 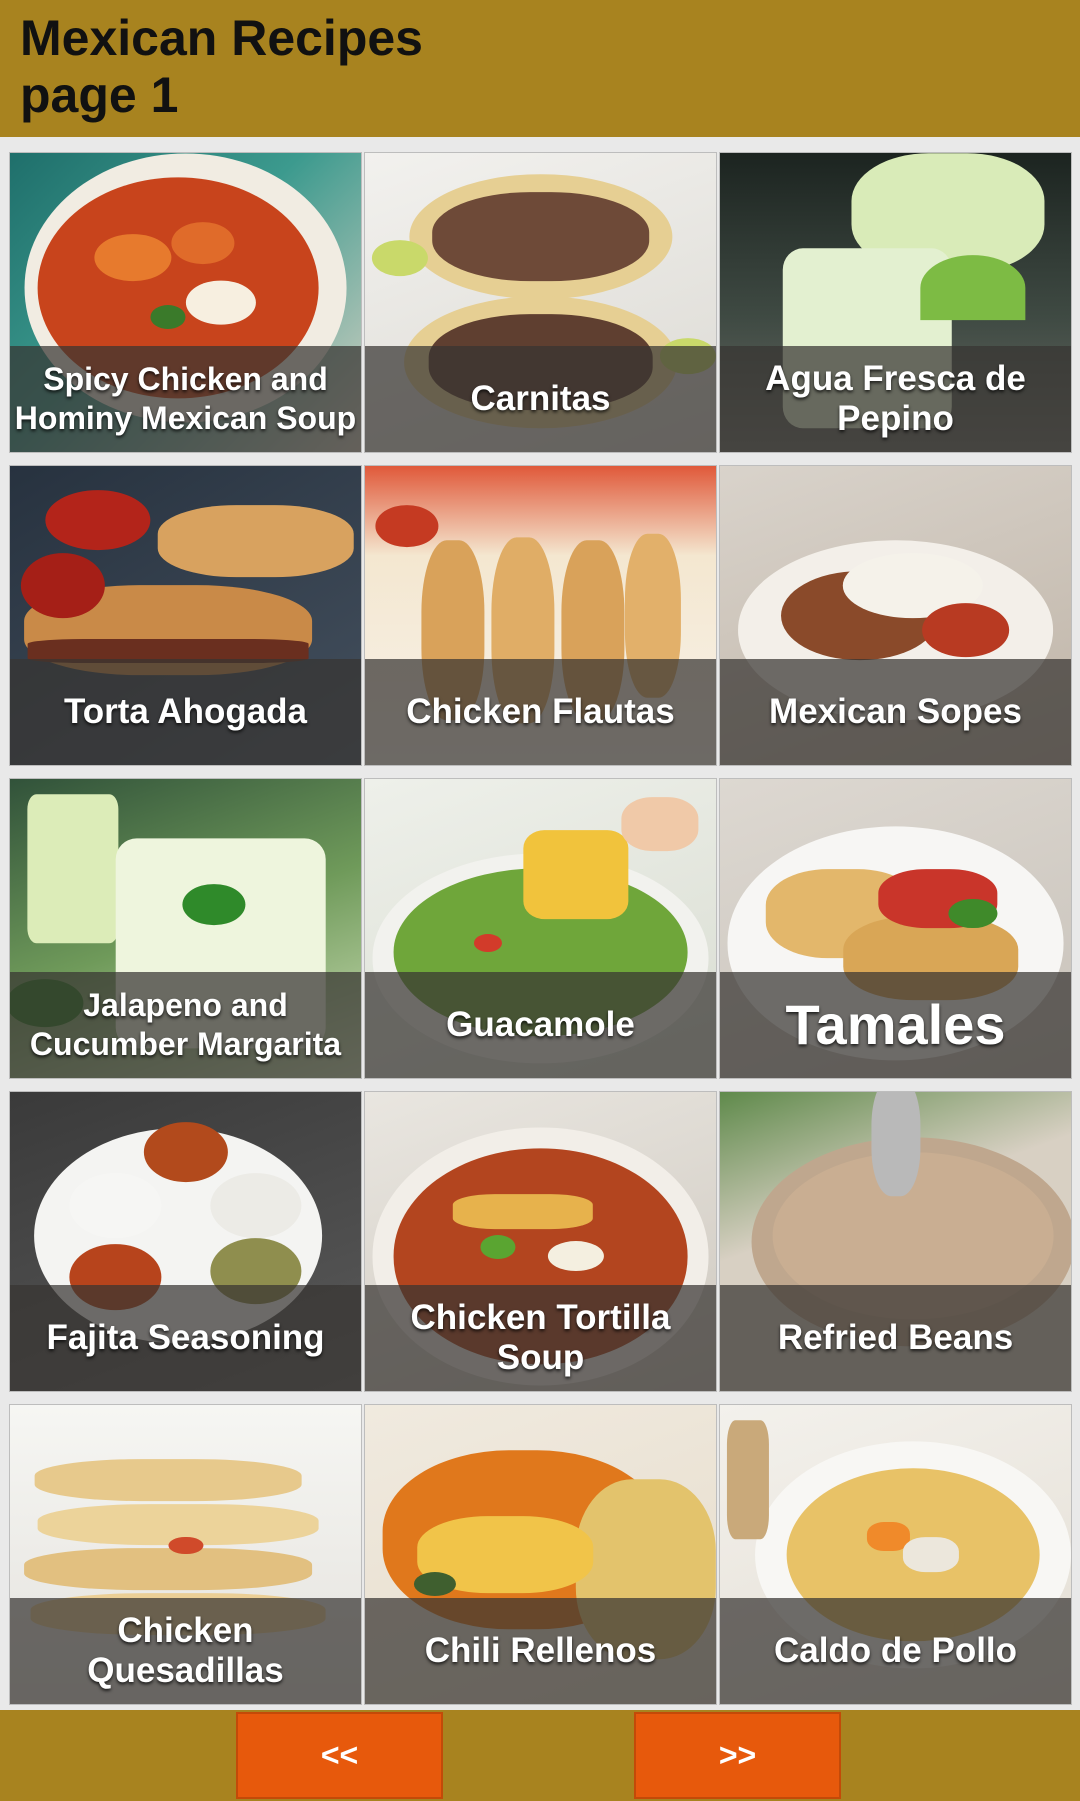 I want to click on recipe-title: Mexican Sopes, so click(x=895, y=711).